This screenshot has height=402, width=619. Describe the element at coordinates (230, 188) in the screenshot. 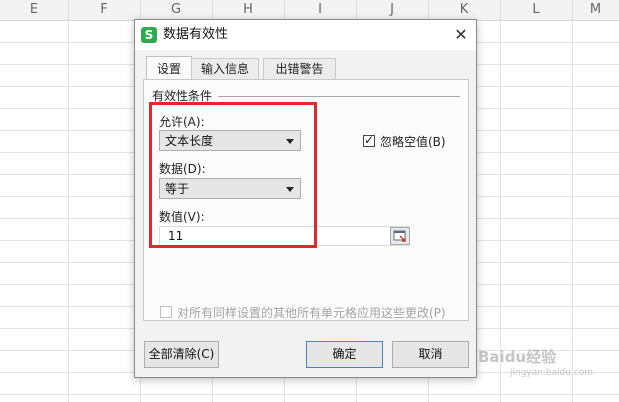

I see `data-select: 等于` at that location.